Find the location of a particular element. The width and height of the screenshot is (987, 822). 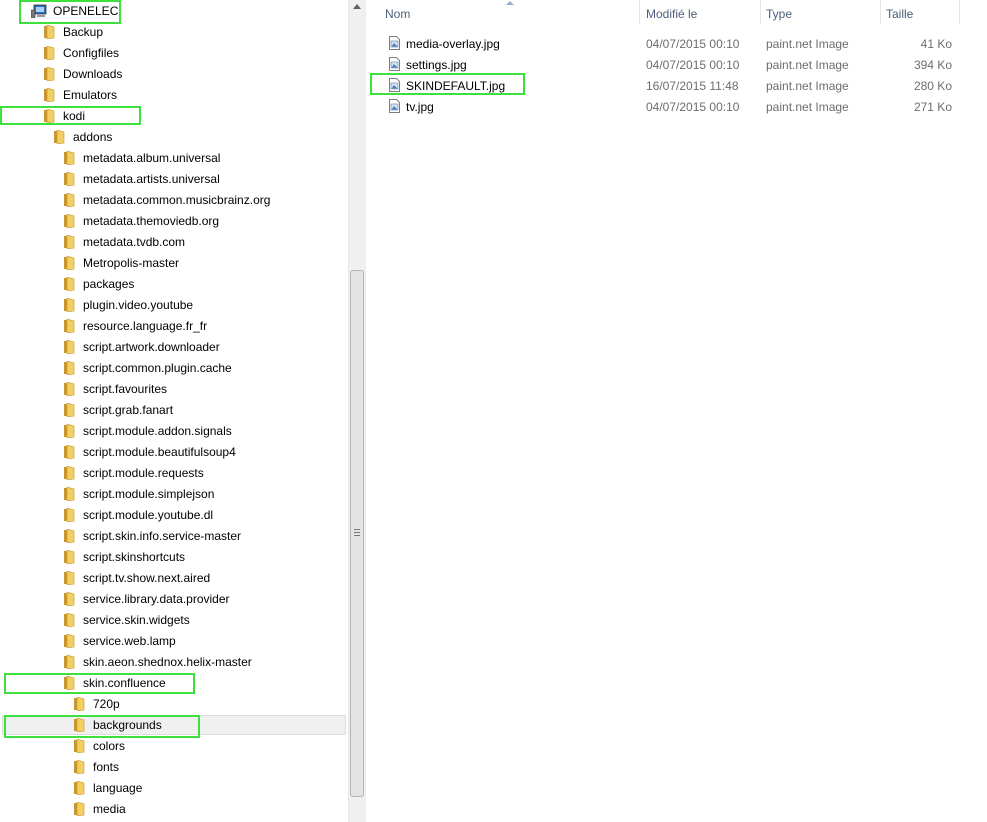

tree-item: script.skin.info.service-master is located at coordinates (173, 536).